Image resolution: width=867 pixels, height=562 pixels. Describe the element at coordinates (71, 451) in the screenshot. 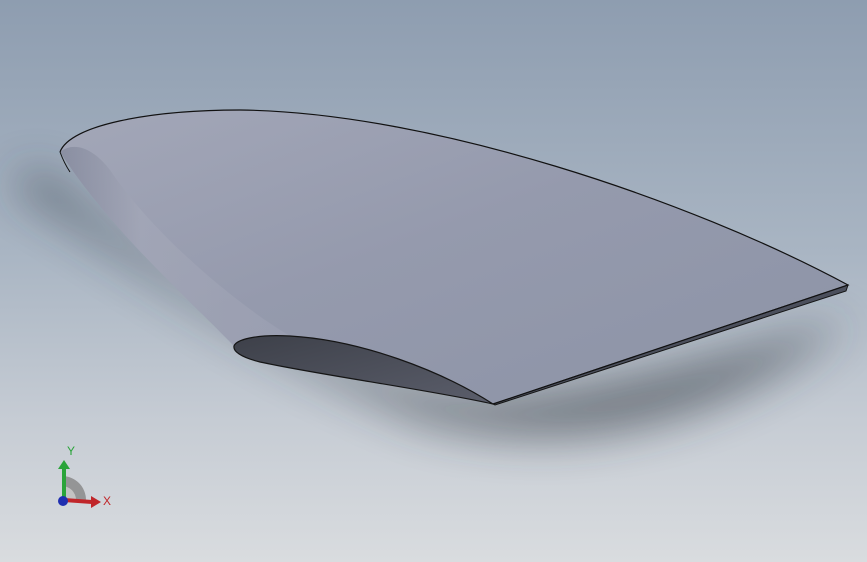

I see `y-axis-label: Y` at that location.